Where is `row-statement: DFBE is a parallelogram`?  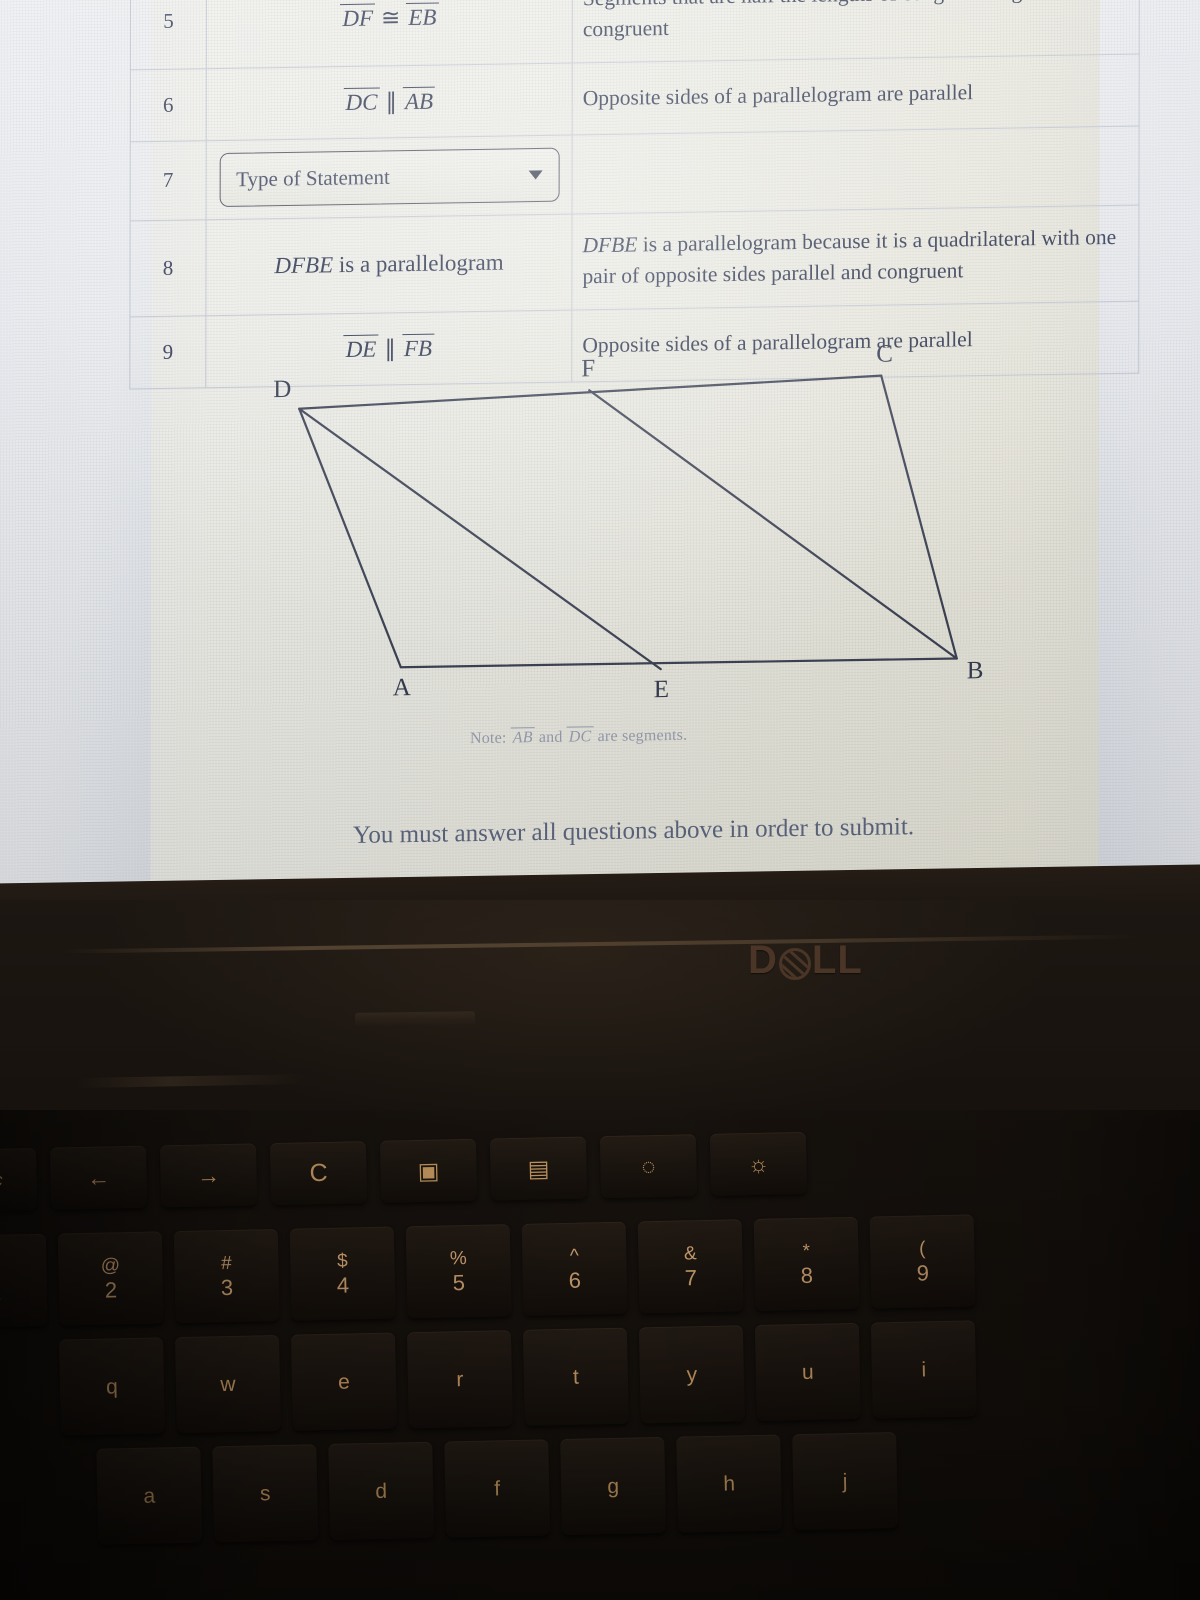 row-statement: DFBE is a parallelogram is located at coordinates (389, 264).